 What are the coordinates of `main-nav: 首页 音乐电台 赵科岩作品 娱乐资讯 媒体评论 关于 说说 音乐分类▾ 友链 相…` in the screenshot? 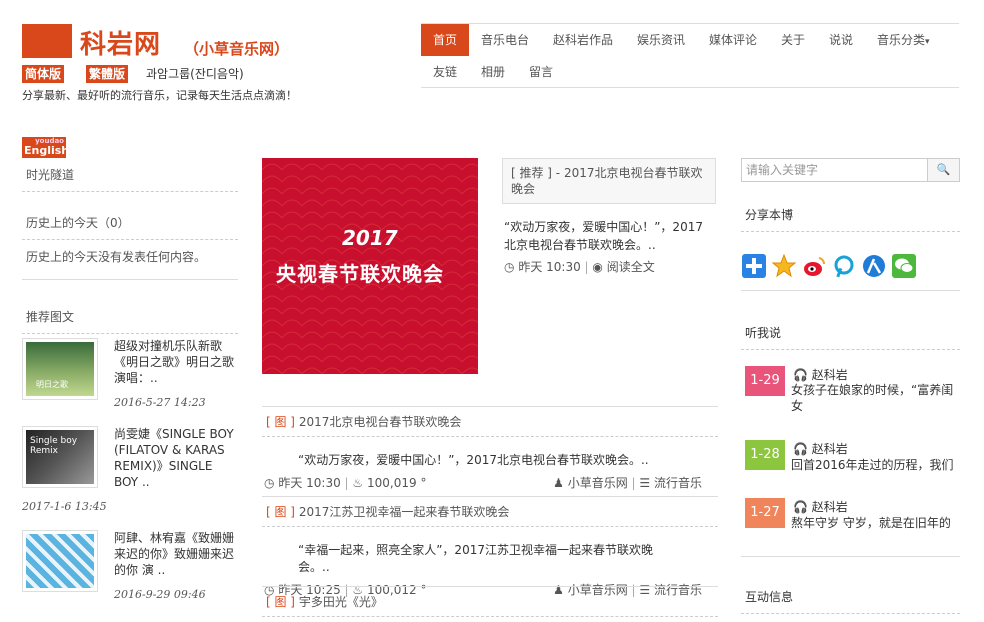 It's located at (690, 55).